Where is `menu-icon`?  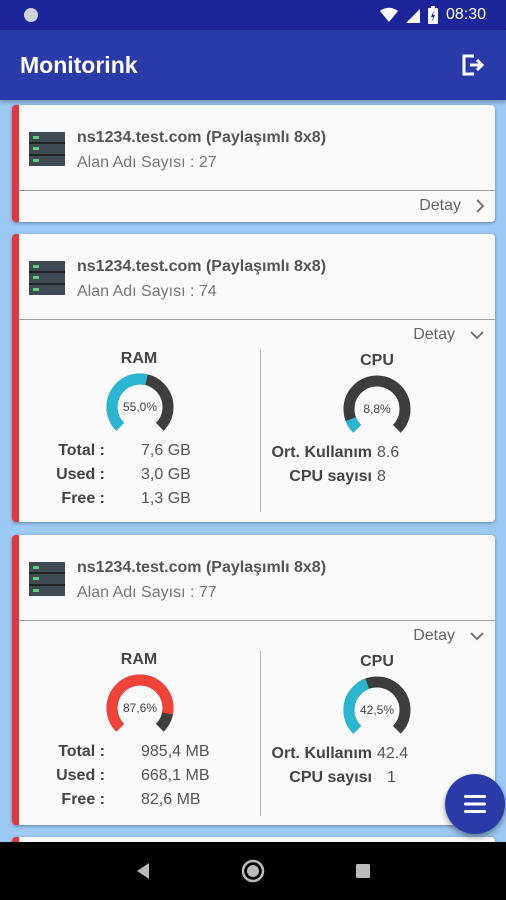 menu-icon is located at coordinates (475, 804).